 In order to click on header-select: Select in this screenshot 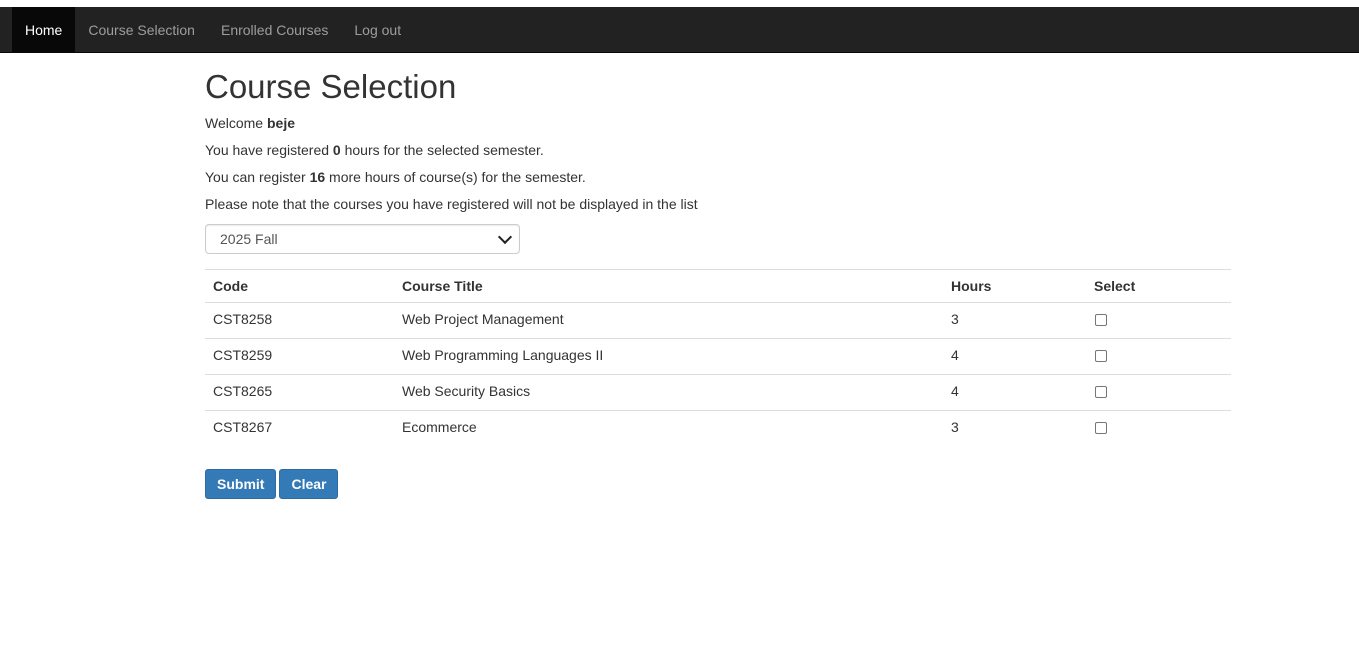, I will do `click(1158, 286)`.